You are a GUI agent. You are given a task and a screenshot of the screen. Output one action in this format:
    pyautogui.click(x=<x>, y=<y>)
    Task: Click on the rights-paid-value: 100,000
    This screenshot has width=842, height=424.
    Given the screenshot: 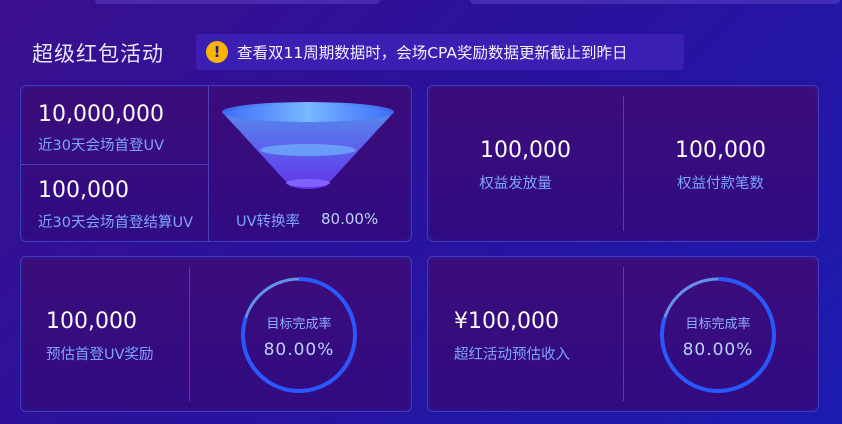 What is the action you would take?
    pyautogui.click(x=720, y=150)
    